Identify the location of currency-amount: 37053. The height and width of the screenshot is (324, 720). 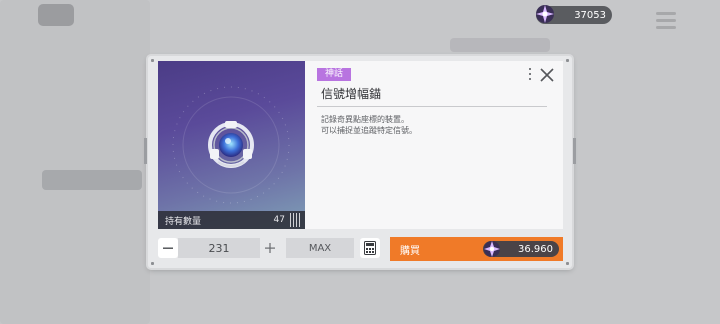
(590, 15).